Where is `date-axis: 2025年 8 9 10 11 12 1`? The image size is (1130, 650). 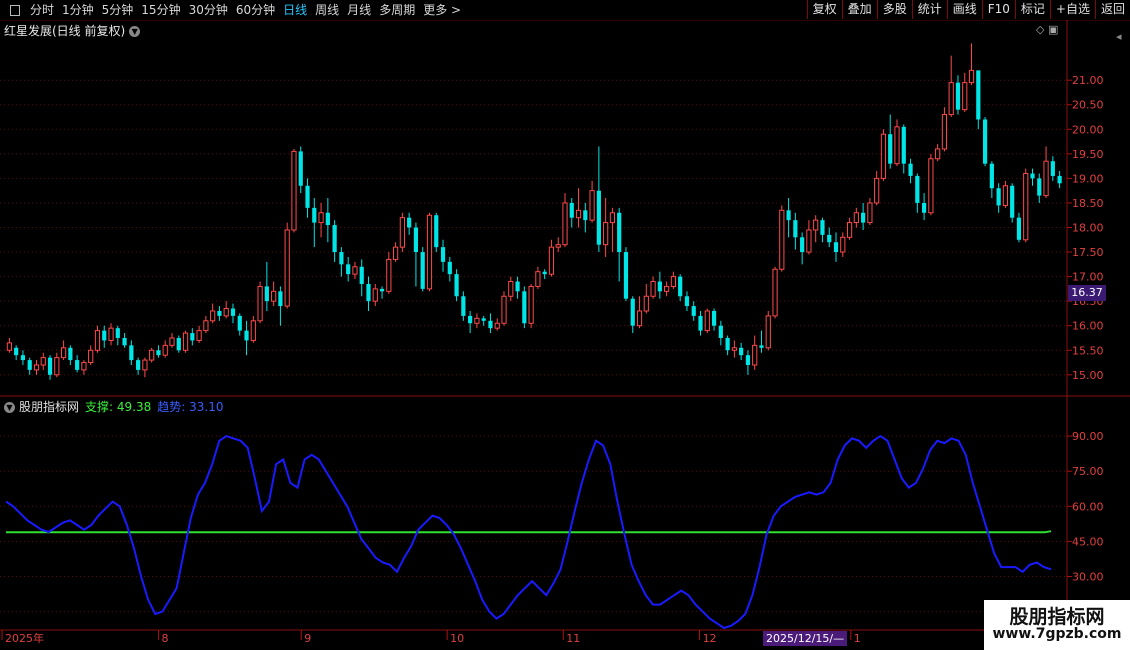 date-axis: 2025年 8 9 10 11 12 1 is located at coordinates (431, 637).